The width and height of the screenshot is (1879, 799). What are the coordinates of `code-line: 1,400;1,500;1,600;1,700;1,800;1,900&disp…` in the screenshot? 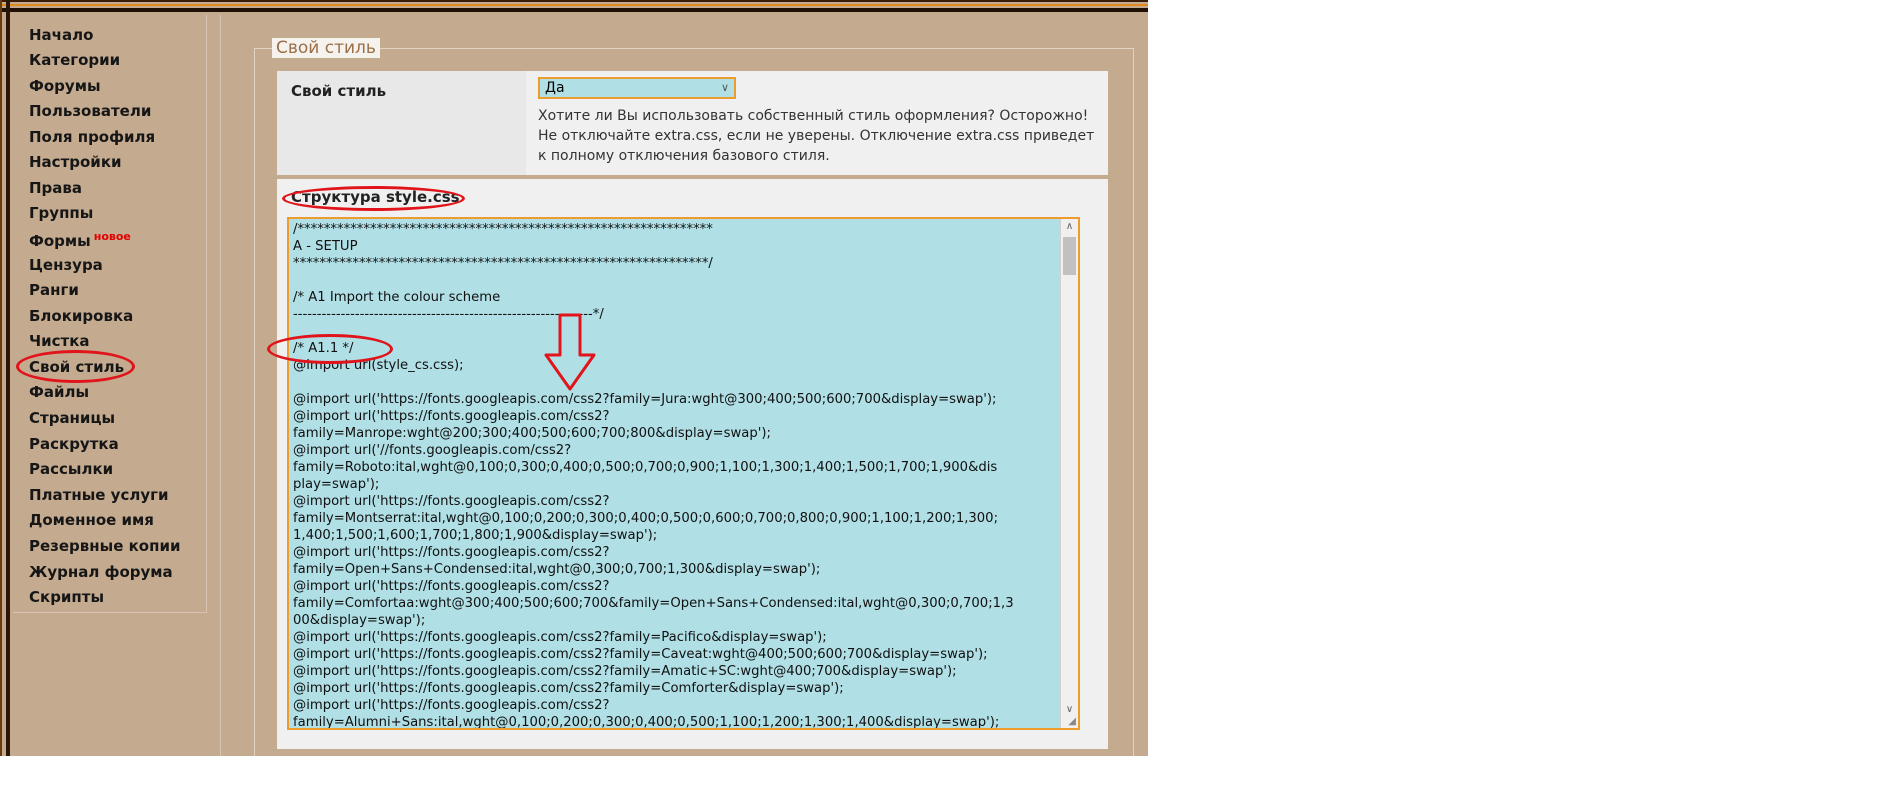 It's located at (475, 535).